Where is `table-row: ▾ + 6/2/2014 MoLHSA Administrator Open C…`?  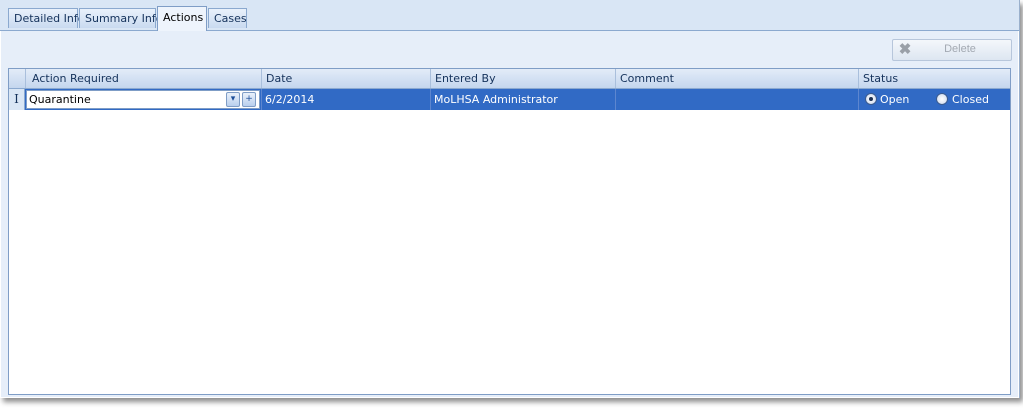 table-row: ▾ + 6/2/2014 MoLHSA Administrator Open C… is located at coordinates (509, 99).